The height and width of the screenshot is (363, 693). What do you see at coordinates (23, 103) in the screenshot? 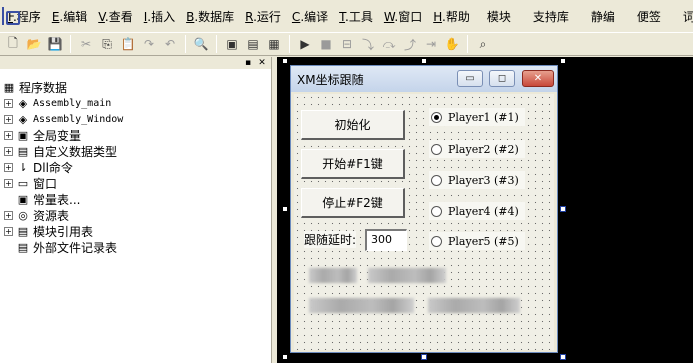
I see `assembly-icon: ◈` at bounding box center [23, 103].